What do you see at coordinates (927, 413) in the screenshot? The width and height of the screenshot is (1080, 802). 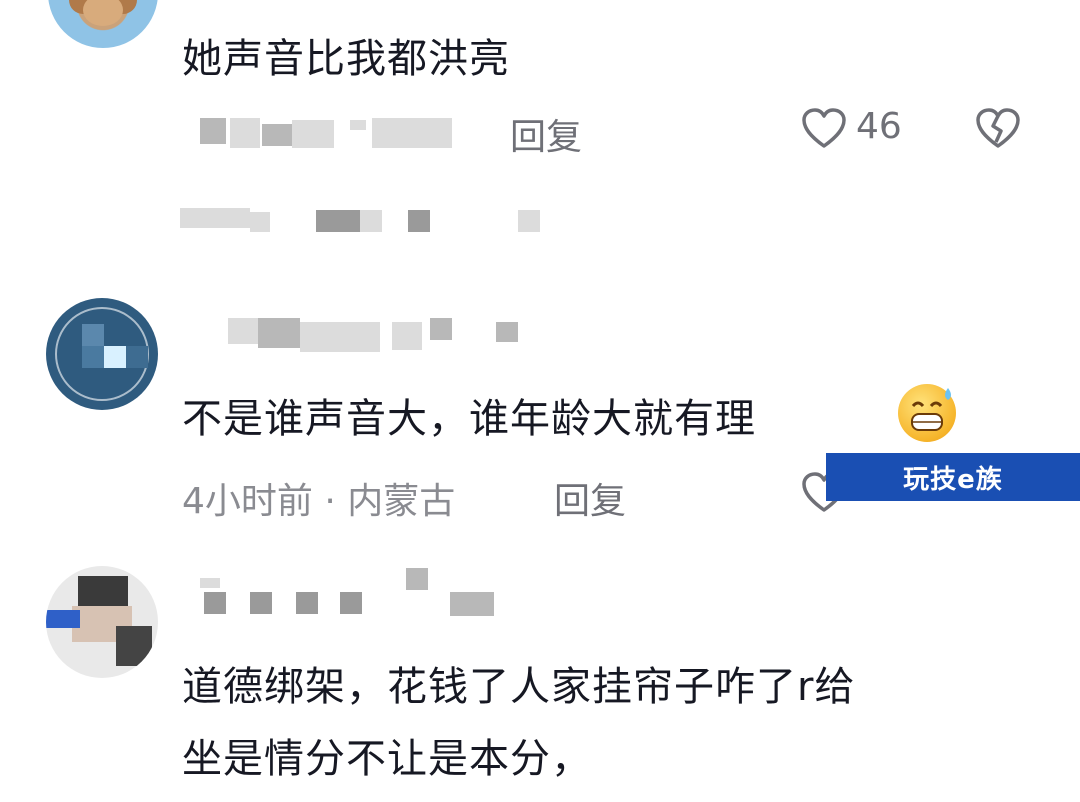 I see `grin-sweat-emoji` at bounding box center [927, 413].